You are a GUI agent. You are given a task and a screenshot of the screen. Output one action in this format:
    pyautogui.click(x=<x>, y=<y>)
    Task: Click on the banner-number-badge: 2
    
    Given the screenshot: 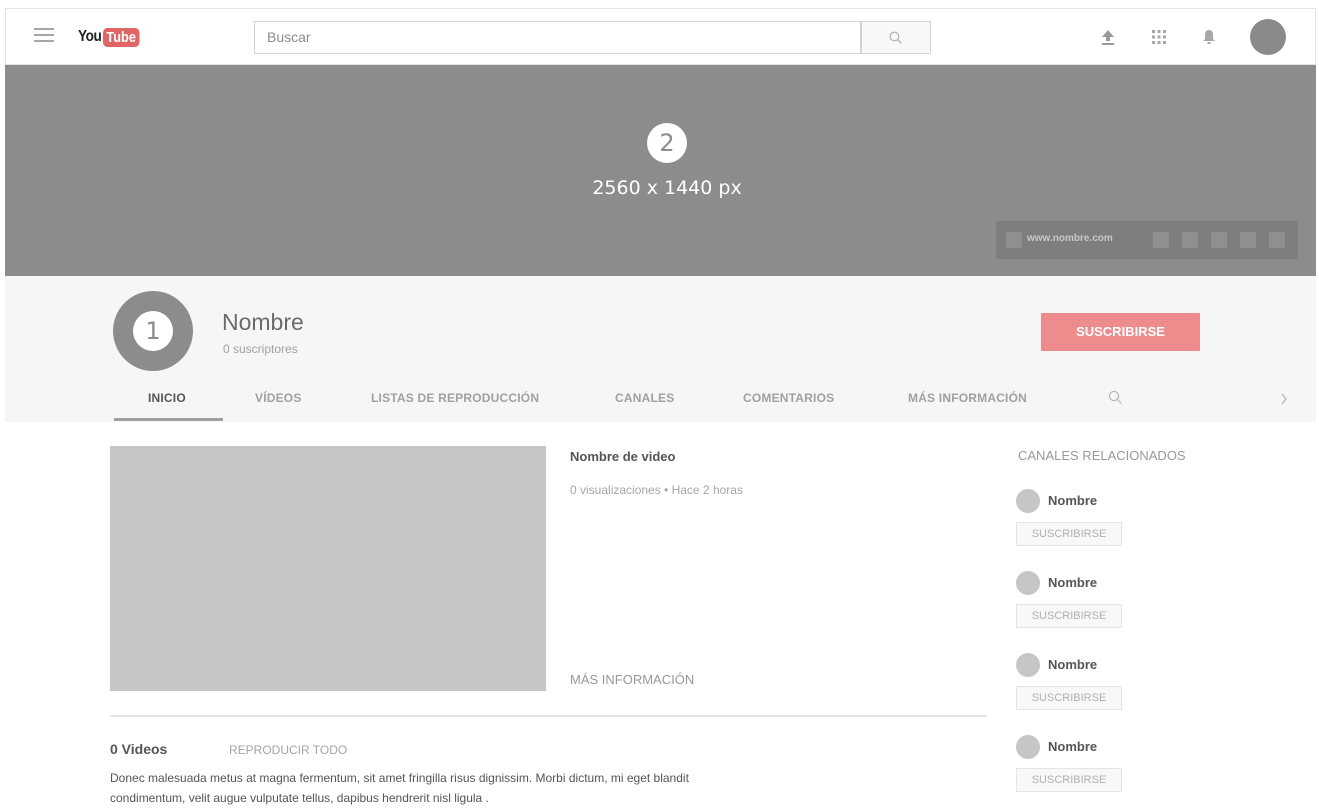 What is the action you would take?
    pyautogui.click(x=667, y=143)
    